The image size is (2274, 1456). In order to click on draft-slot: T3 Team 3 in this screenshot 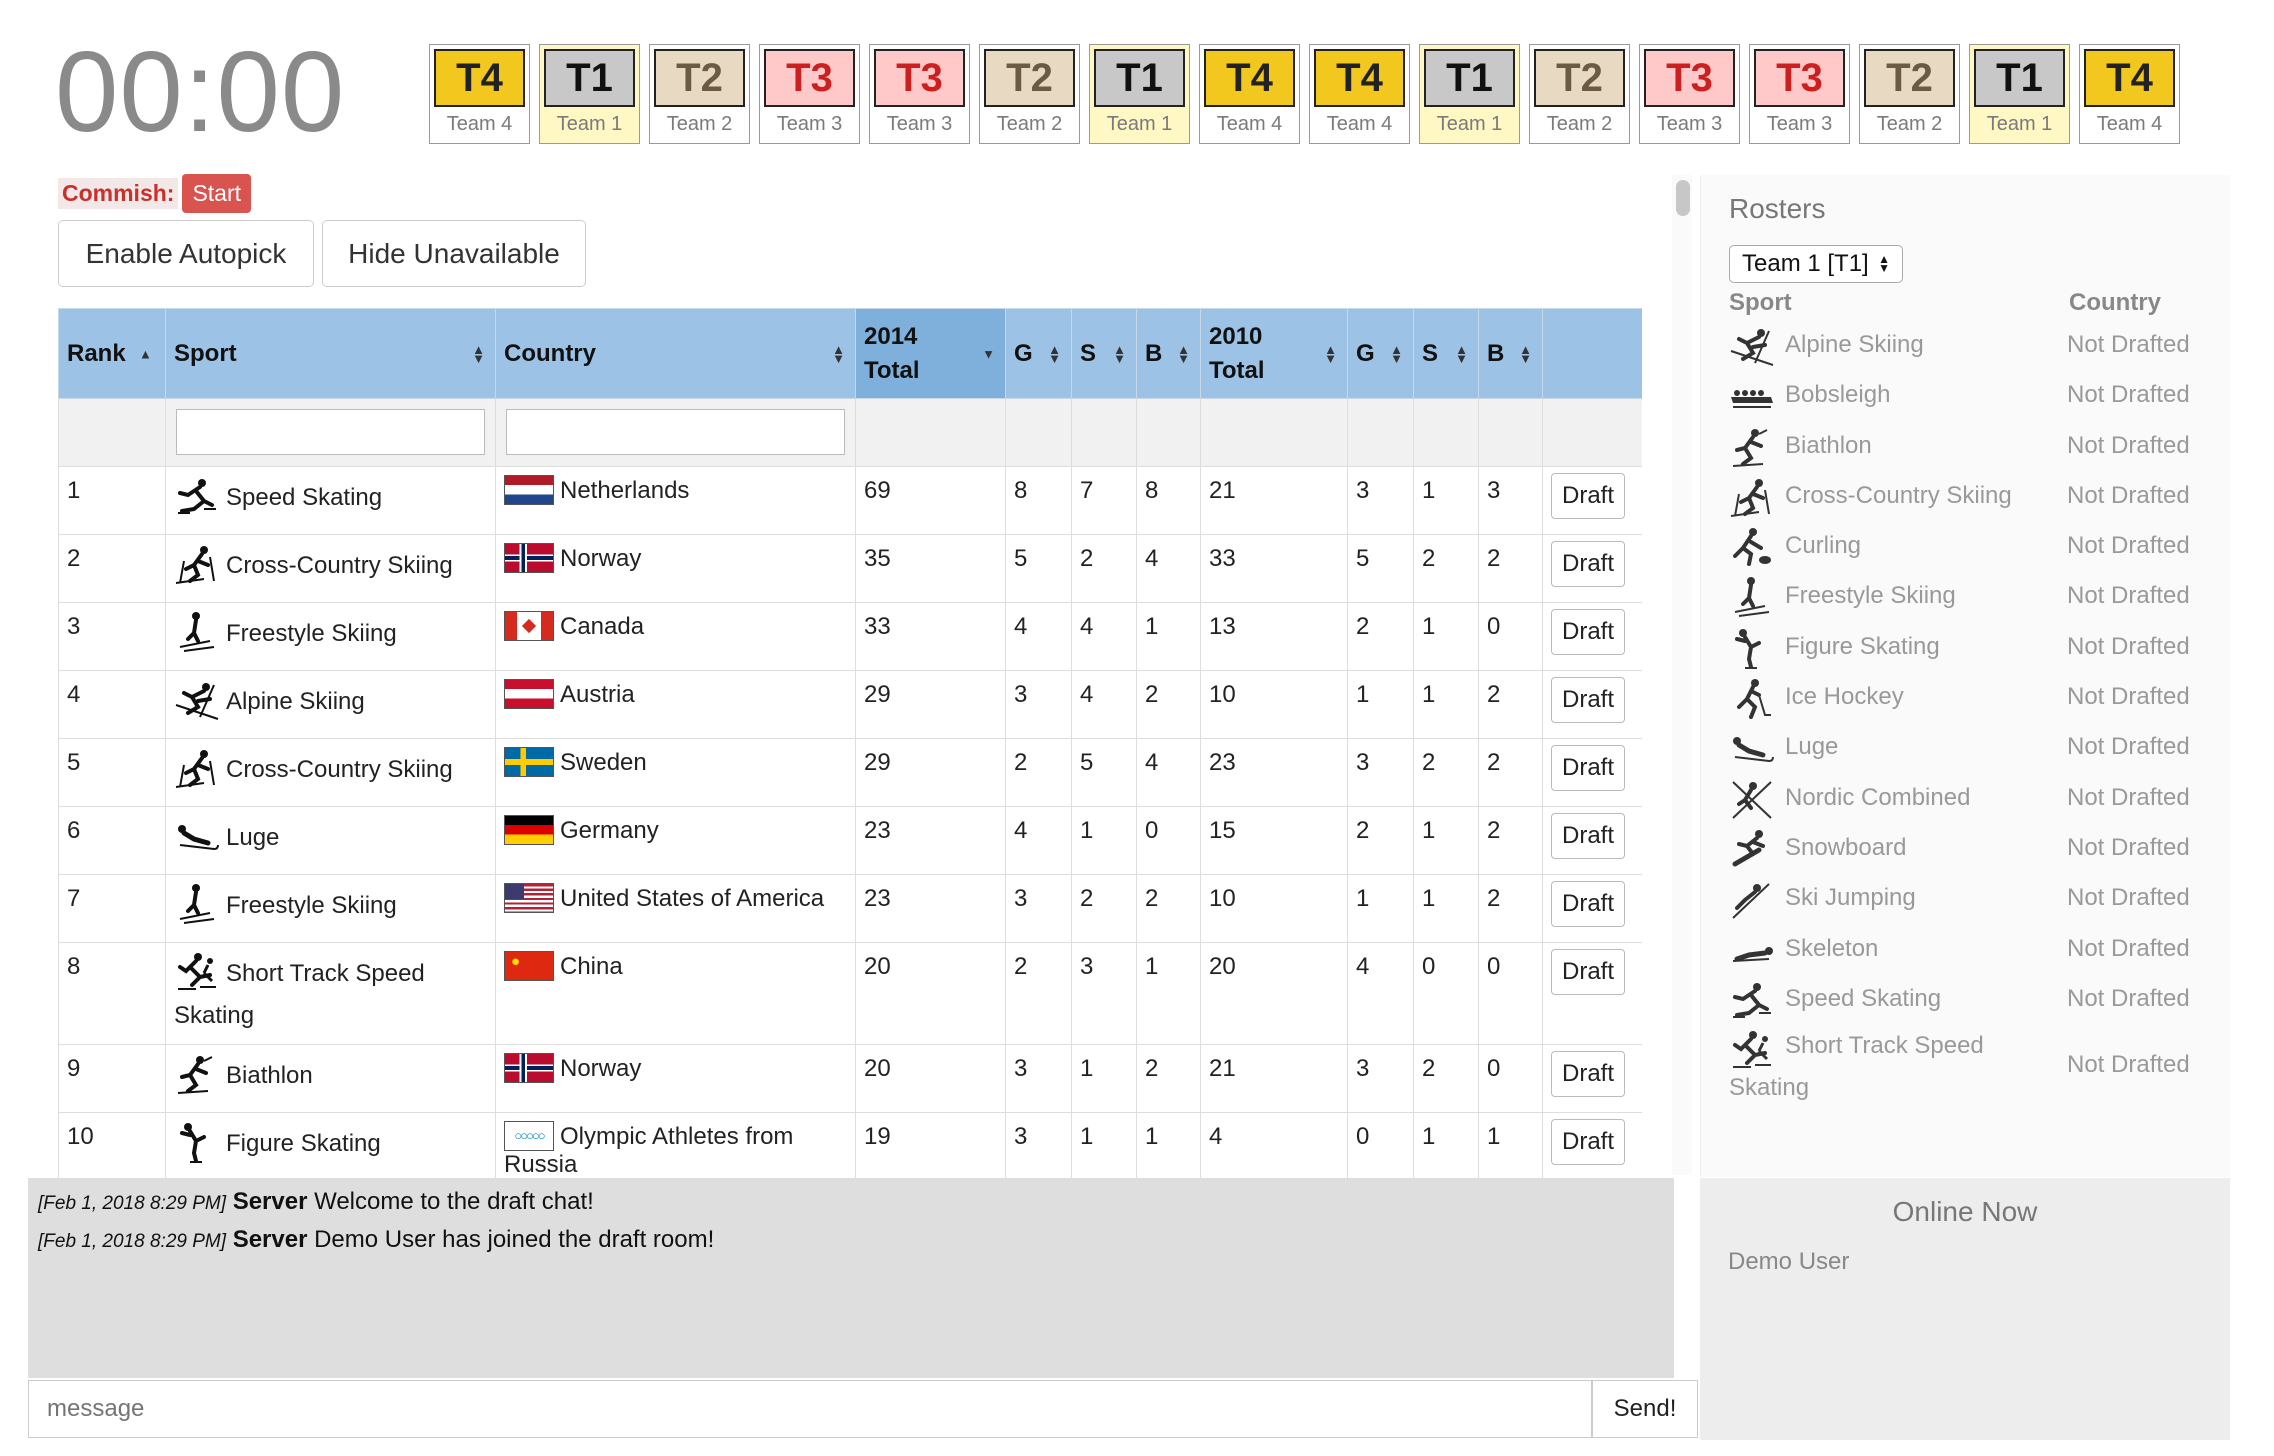, I will do `click(1799, 94)`.